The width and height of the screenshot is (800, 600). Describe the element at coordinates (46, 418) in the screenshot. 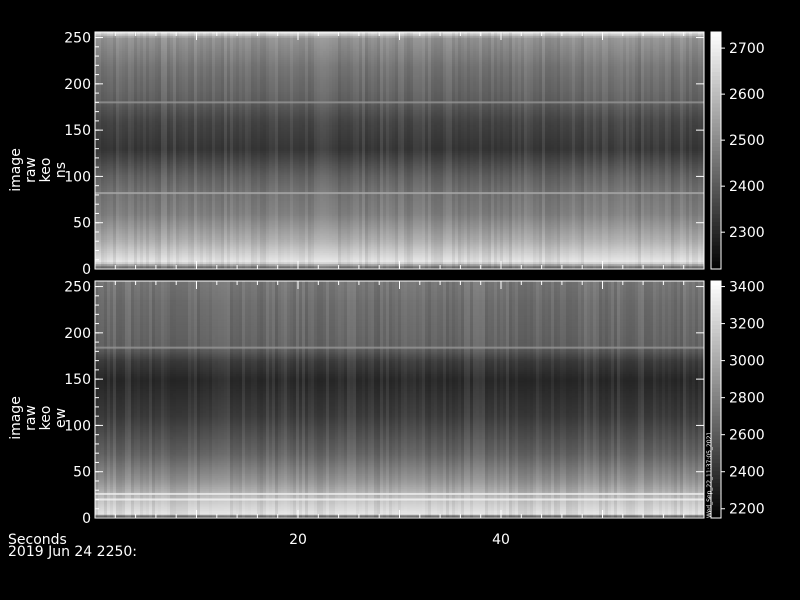

I see `y-axis-label: keo` at that location.